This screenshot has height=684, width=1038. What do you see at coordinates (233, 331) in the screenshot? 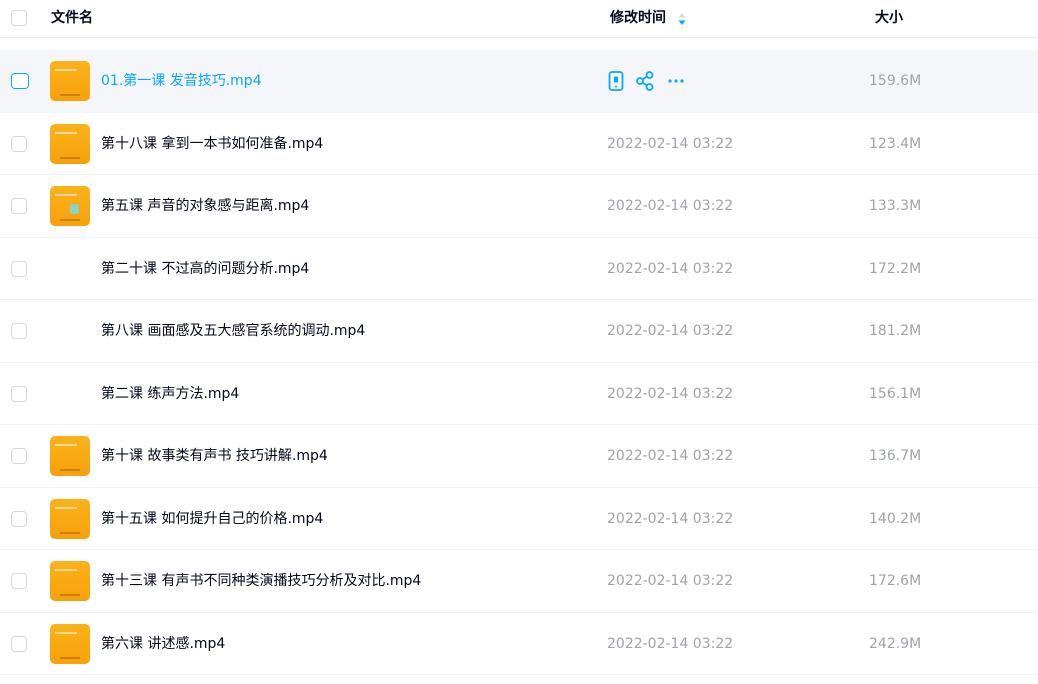
I see `file-name: 第八课 画面感及五大感官系统的调动.mp4` at bounding box center [233, 331].